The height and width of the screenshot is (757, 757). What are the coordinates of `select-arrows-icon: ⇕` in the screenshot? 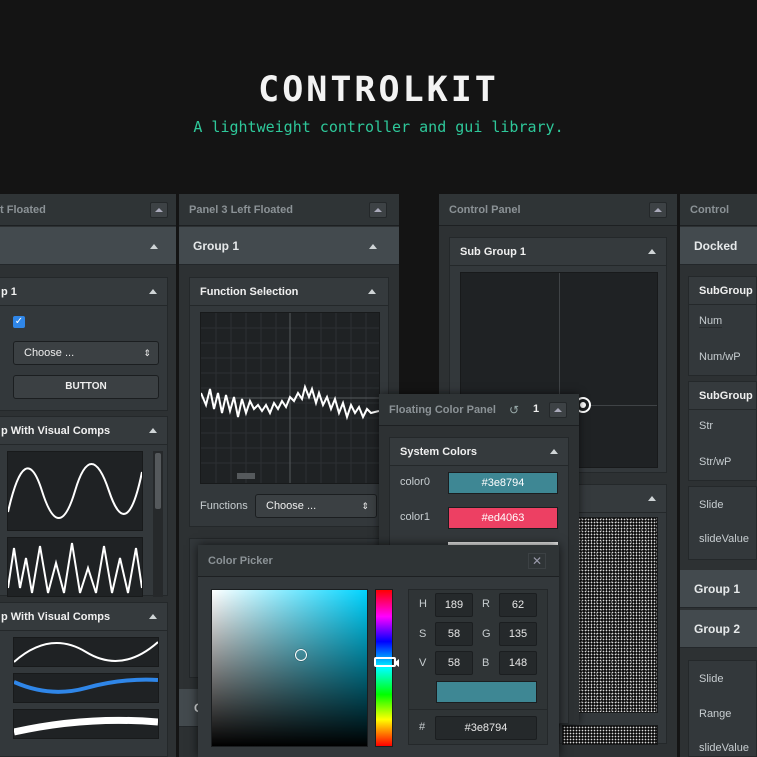 It's located at (147, 353).